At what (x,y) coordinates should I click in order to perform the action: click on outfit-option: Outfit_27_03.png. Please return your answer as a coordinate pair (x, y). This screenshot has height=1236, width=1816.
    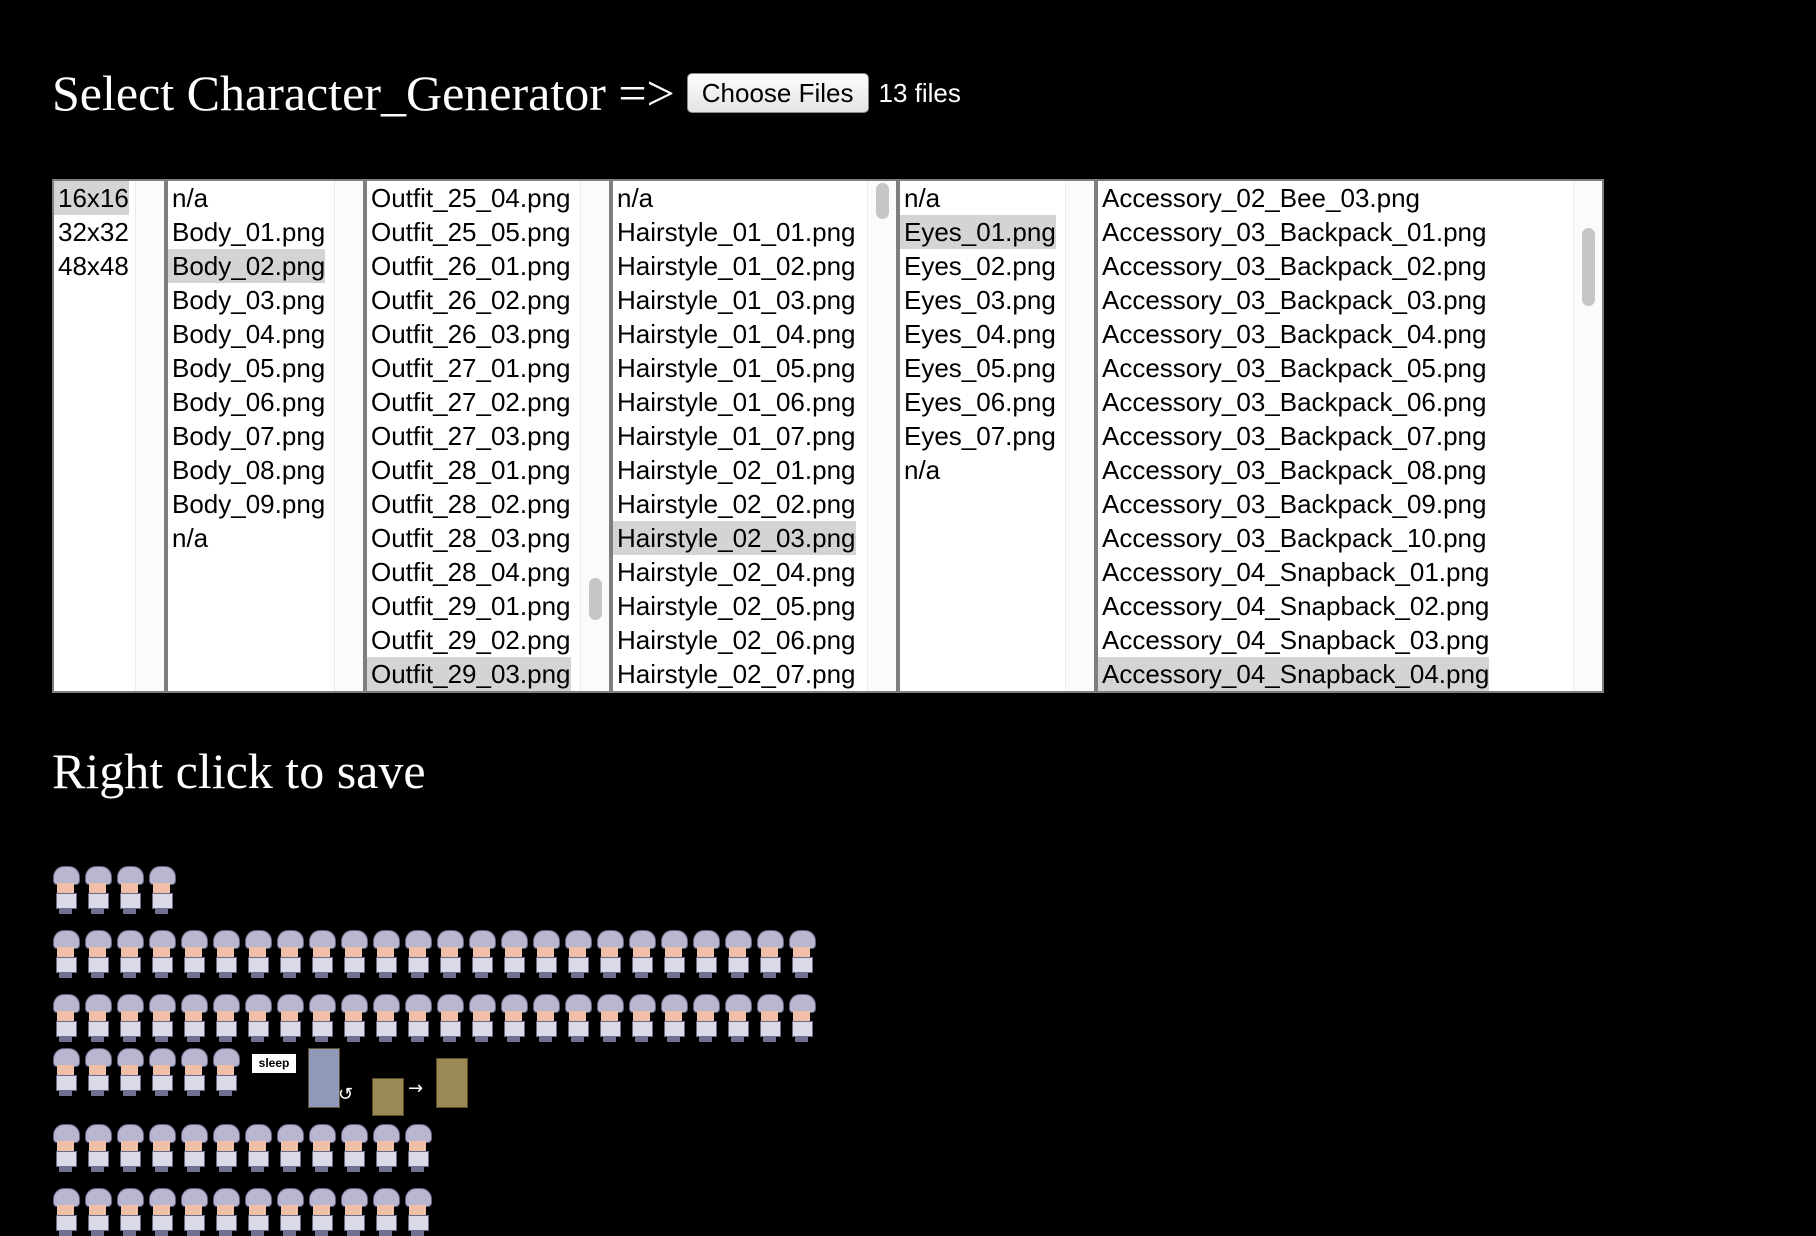
    Looking at the image, I should click on (469, 436).